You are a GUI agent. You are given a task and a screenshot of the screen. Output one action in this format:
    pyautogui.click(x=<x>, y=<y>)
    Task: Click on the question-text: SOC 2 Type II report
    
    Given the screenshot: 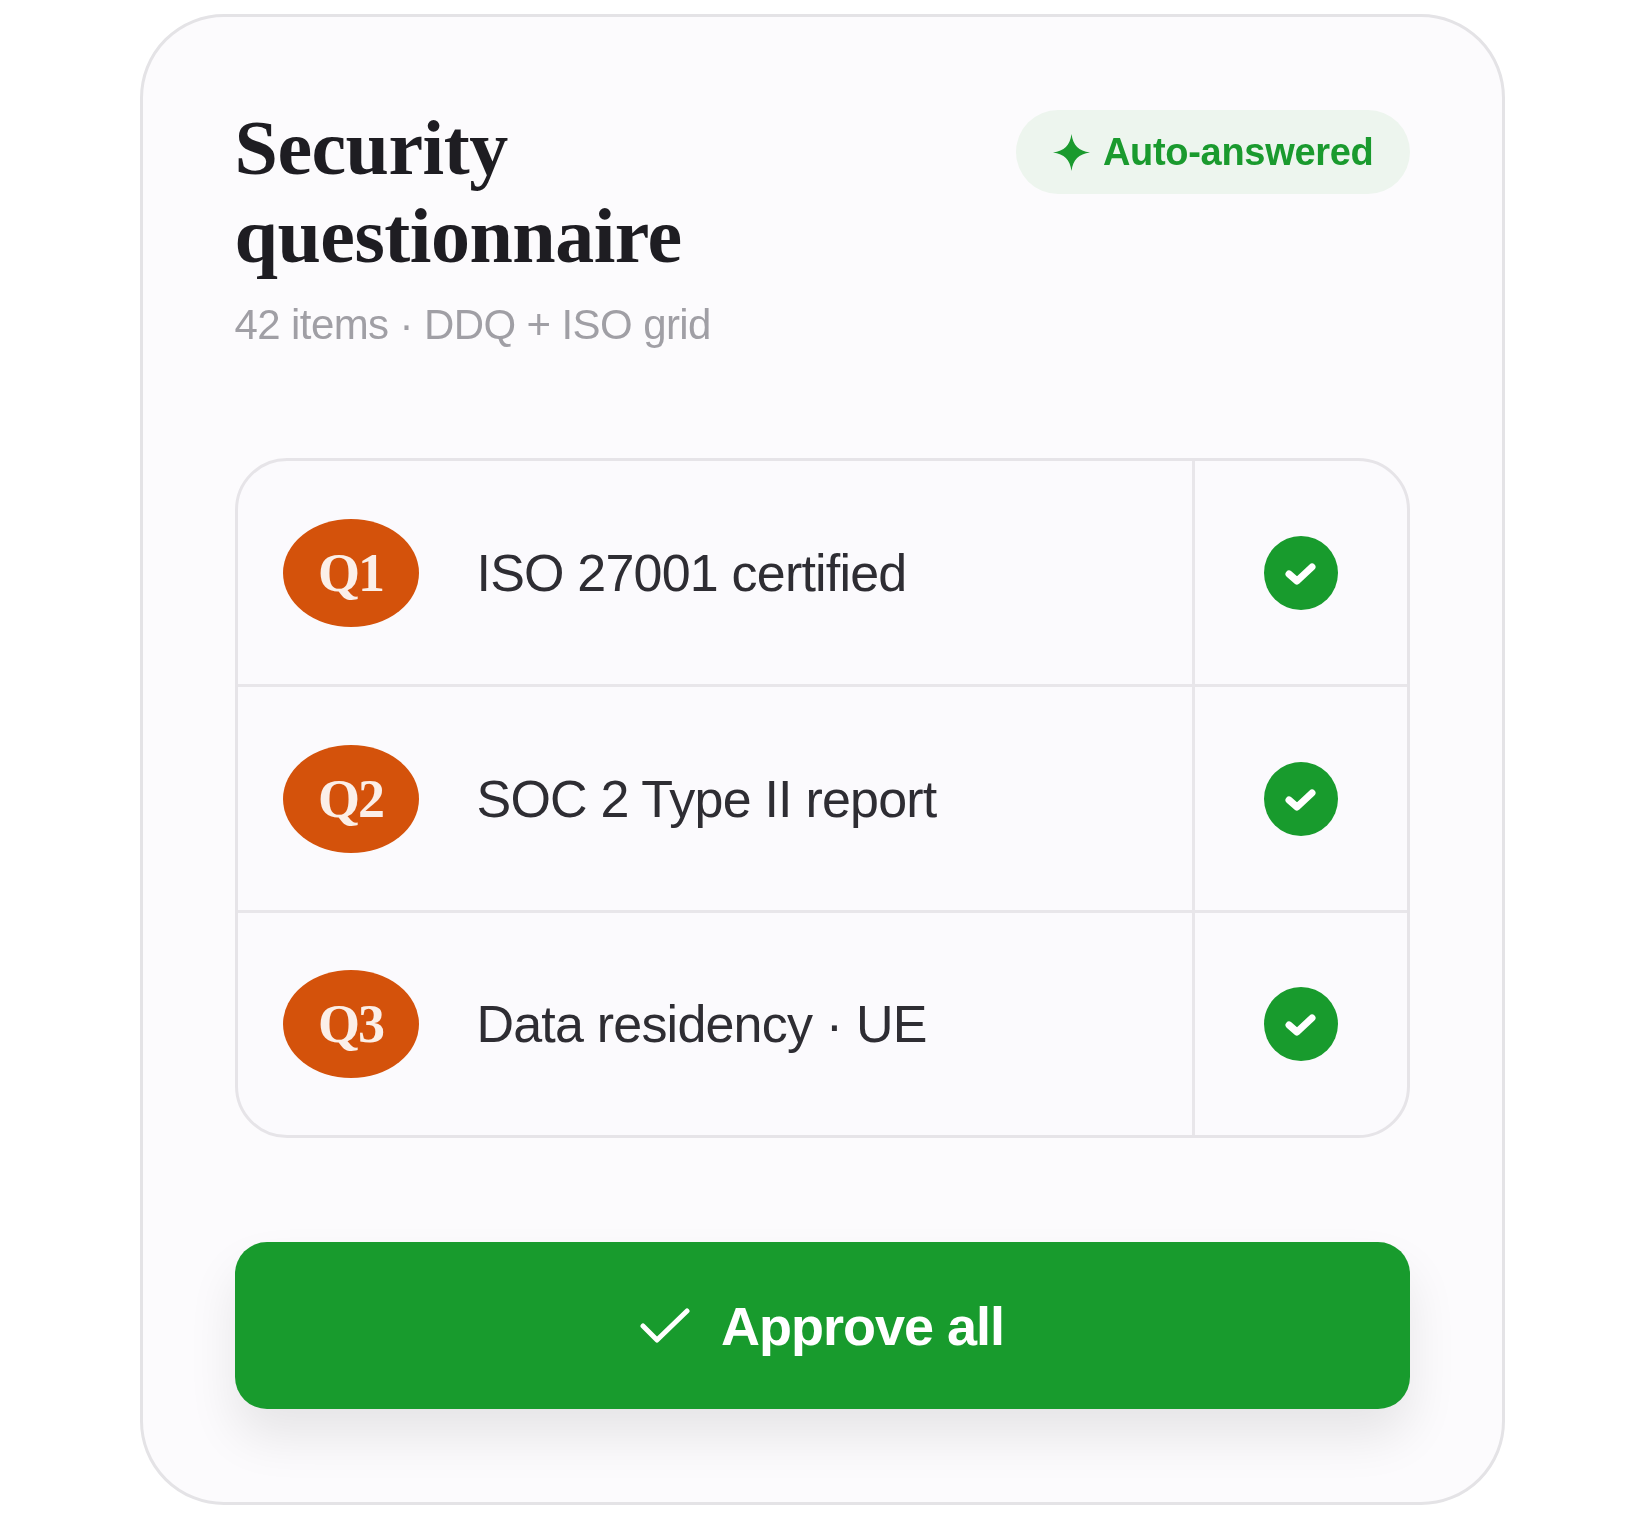 What is the action you would take?
    pyautogui.click(x=706, y=798)
    